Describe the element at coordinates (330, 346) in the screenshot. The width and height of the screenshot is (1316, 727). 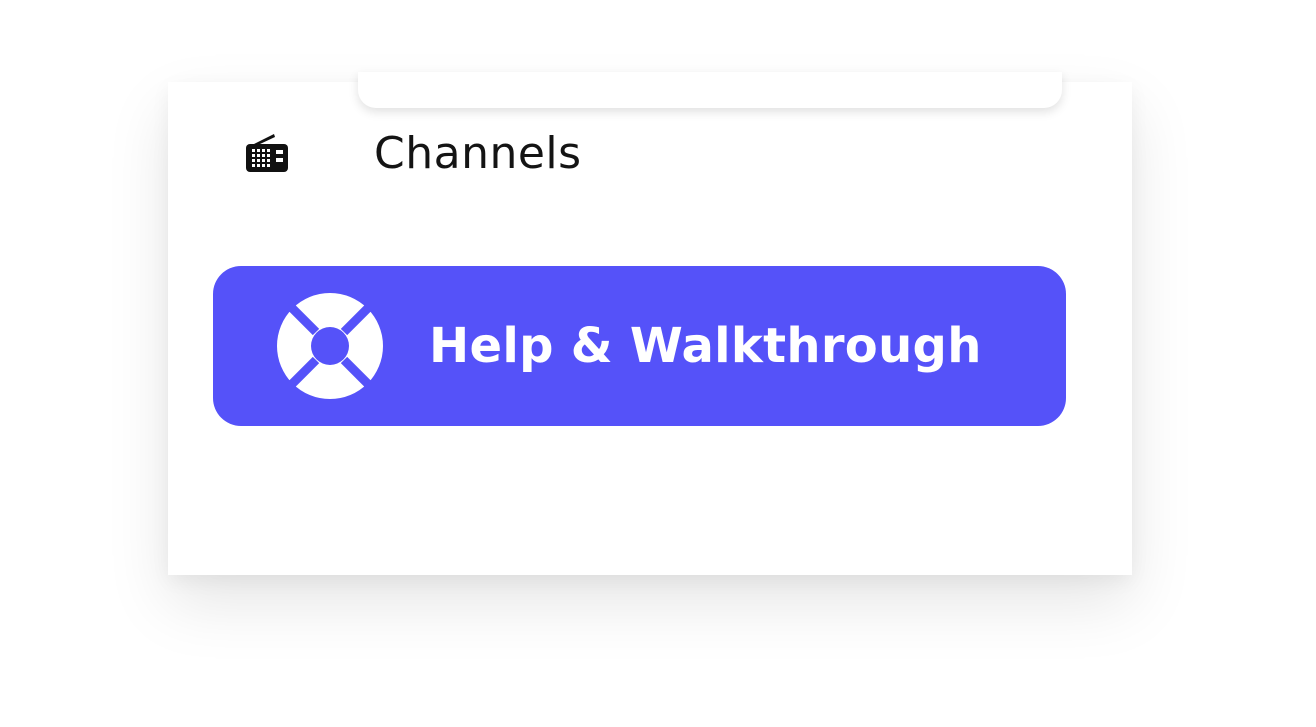
I see `lifebuoy-icon` at that location.